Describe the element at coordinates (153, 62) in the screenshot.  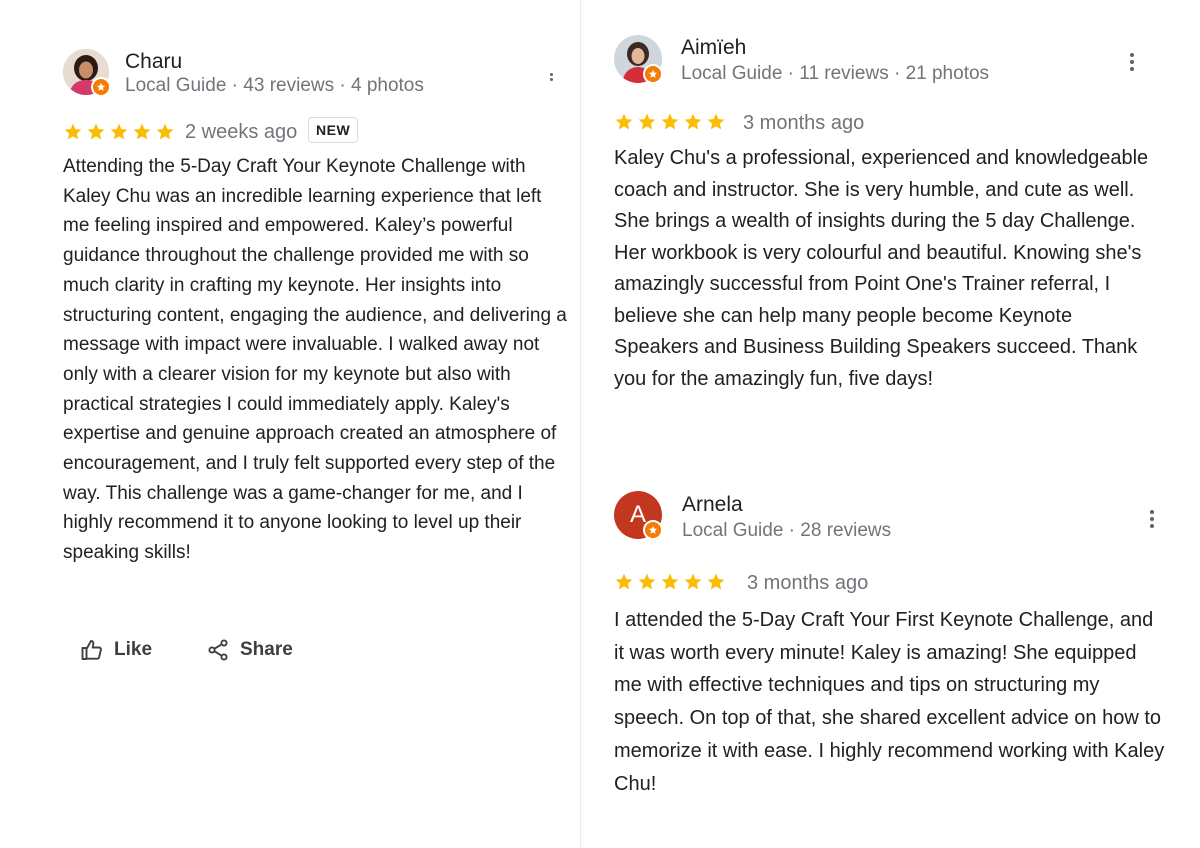
I see `reviewer-name: Charu` at that location.